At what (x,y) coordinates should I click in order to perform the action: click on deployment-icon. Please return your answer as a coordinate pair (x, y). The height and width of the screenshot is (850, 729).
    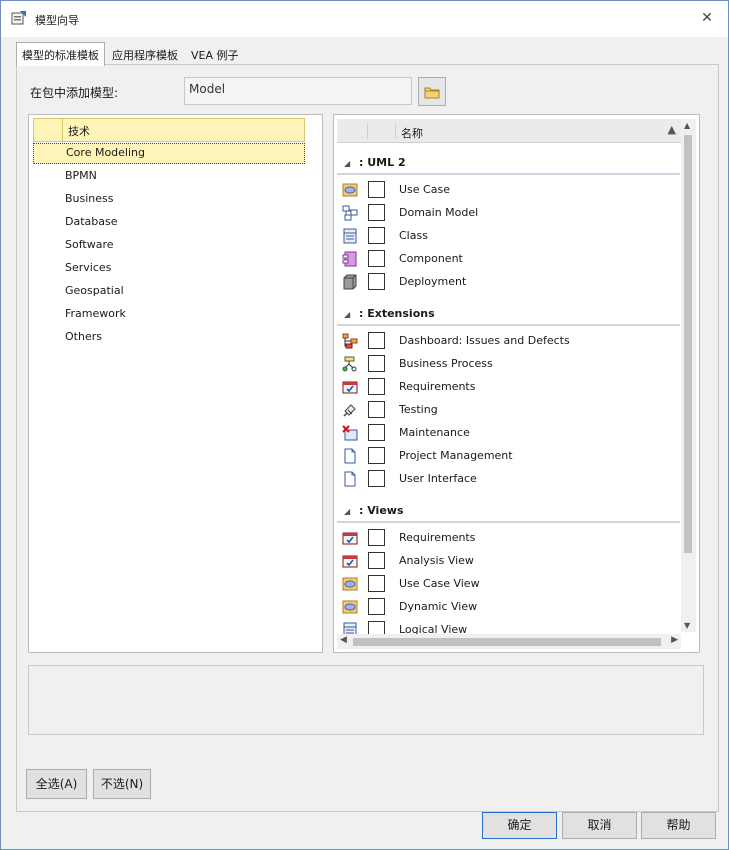
    Looking at the image, I should click on (350, 282).